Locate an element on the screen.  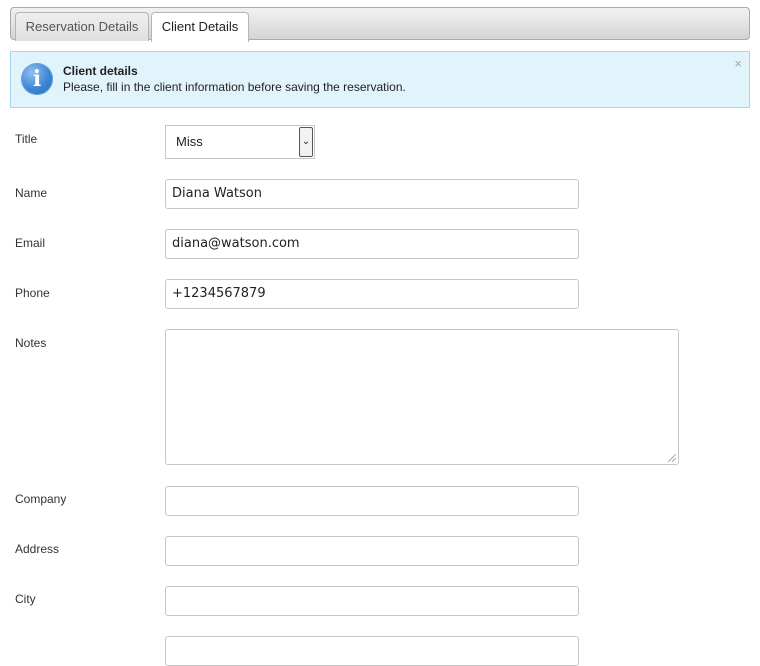
name-field: Diana Watson is located at coordinates (372, 194).